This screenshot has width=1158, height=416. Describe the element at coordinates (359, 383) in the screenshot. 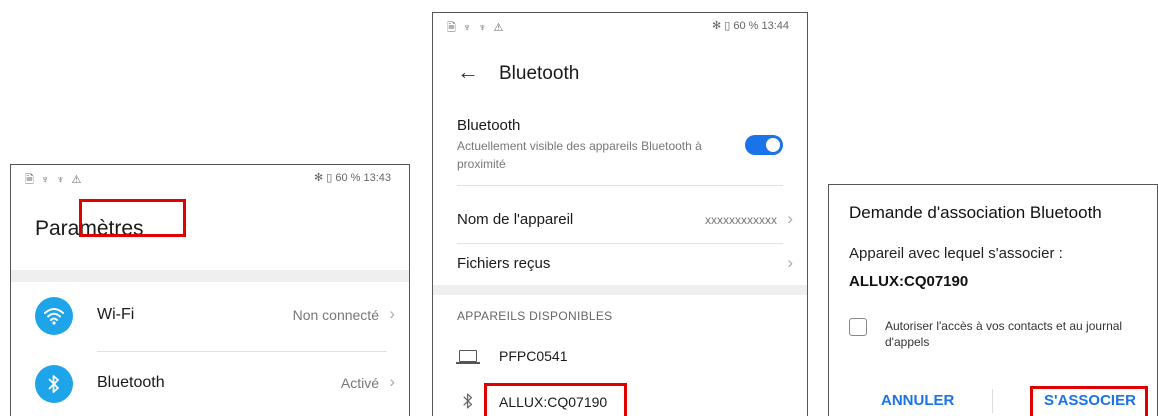

I see `bluetooth-status: Activé` at that location.